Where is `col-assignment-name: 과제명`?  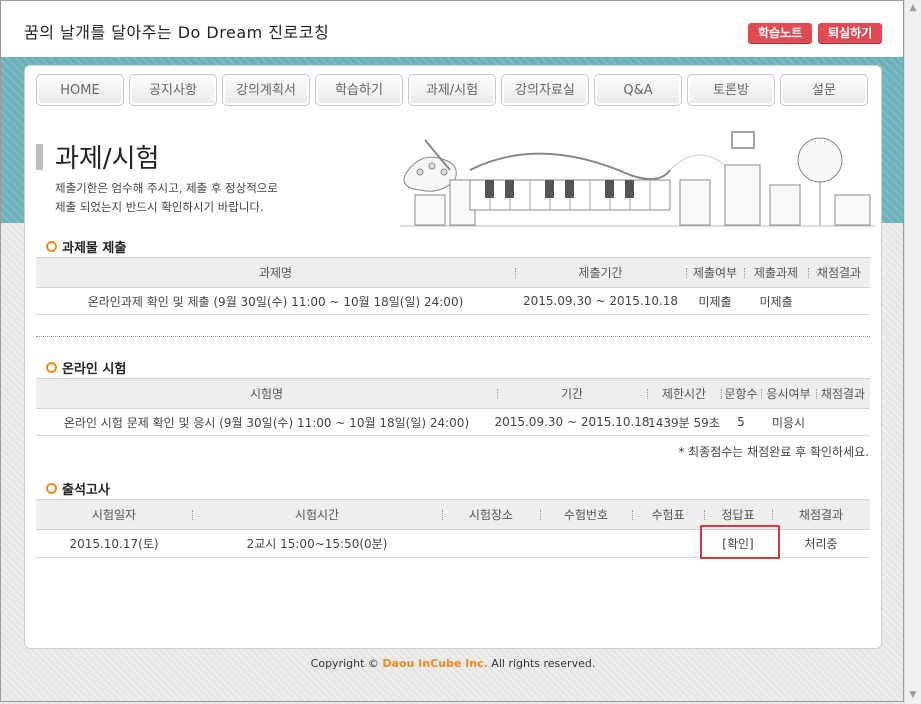 col-assignment-name: 과제명 is located at coordinates (275, 273).